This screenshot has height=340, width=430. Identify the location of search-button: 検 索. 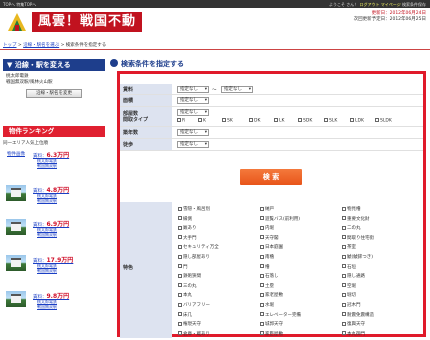
(271, 177).